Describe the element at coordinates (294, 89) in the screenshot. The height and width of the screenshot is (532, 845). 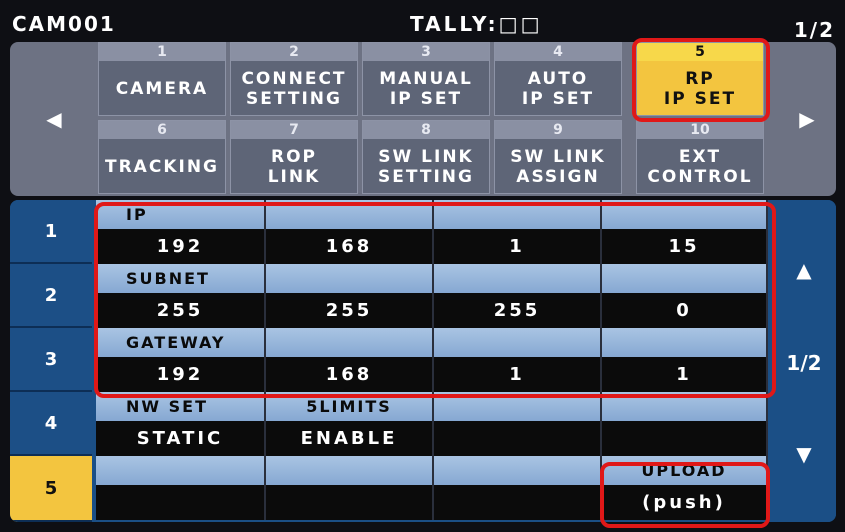
I see `menu-item-label: CONNECT SETTING` at that location.